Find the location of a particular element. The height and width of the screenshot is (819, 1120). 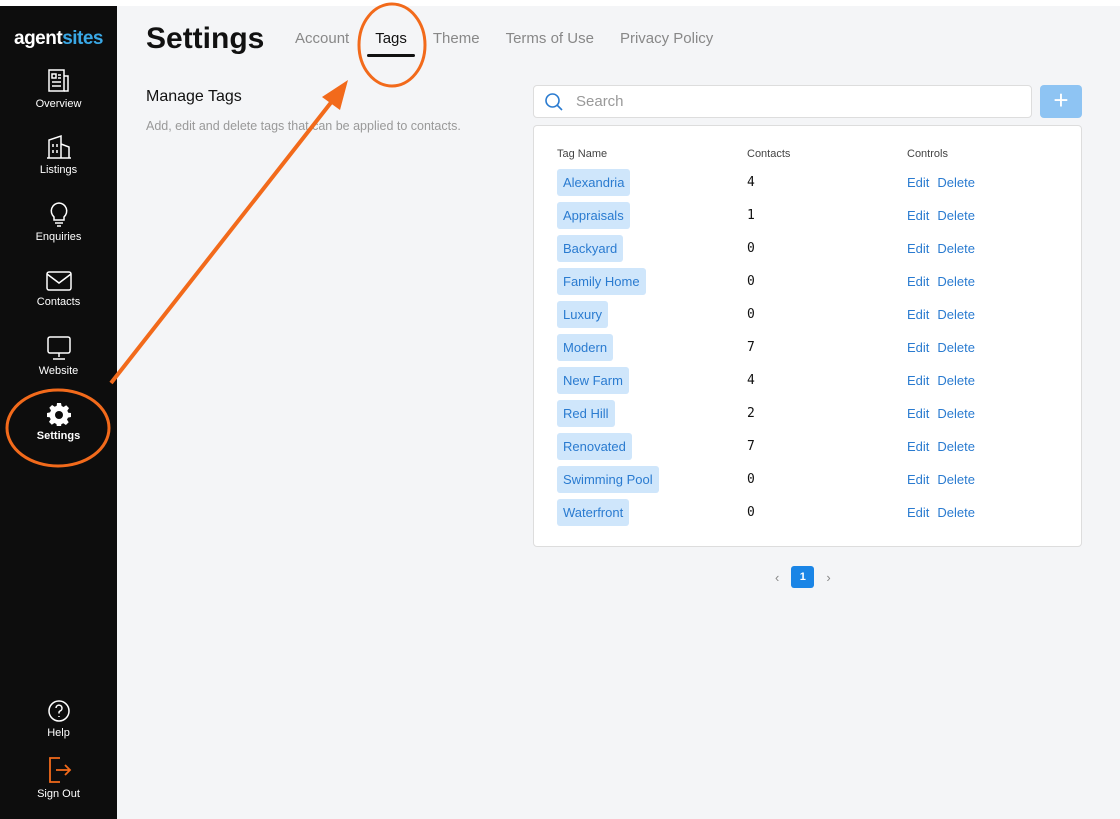

table-row: Red Hill 2 Edit Delete is located at coordinates (807, 416).